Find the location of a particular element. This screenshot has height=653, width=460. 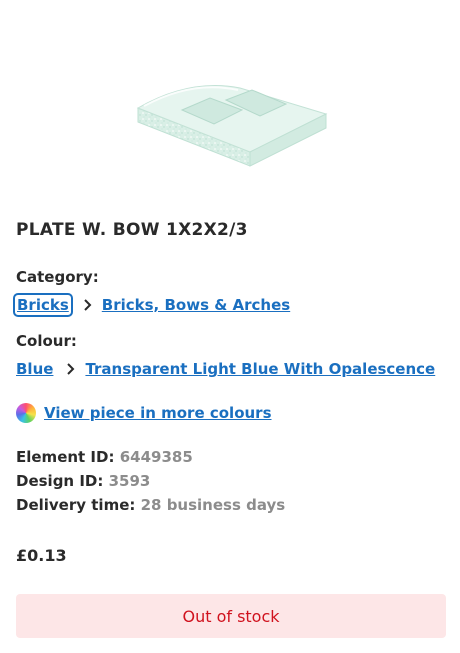

delivery-time-value: 28 business days is located at coordinates (213, 505).